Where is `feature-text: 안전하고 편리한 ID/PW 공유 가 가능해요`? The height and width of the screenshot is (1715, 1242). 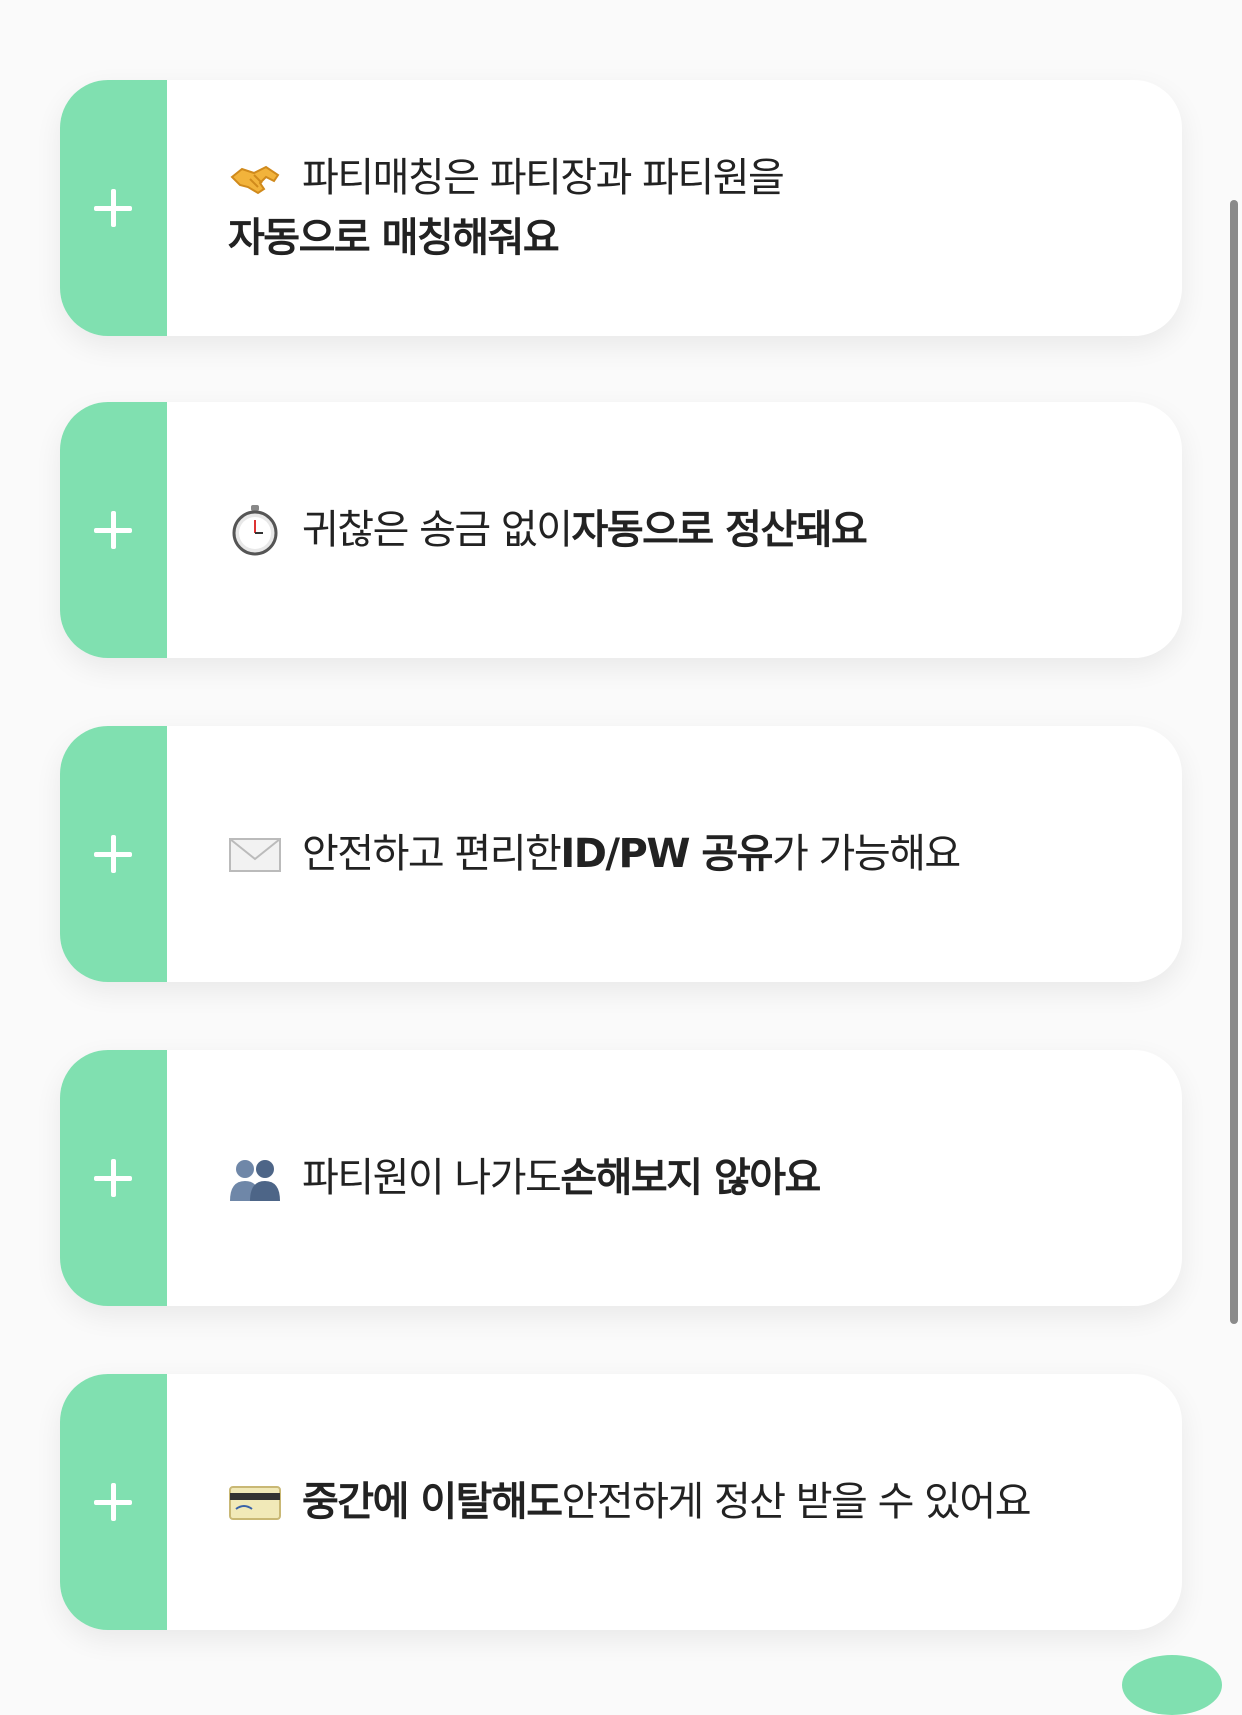 feature-text: 안전하고 편리한 ID/PW 공유 가 가능해요 is located at coordinates (685, 854).